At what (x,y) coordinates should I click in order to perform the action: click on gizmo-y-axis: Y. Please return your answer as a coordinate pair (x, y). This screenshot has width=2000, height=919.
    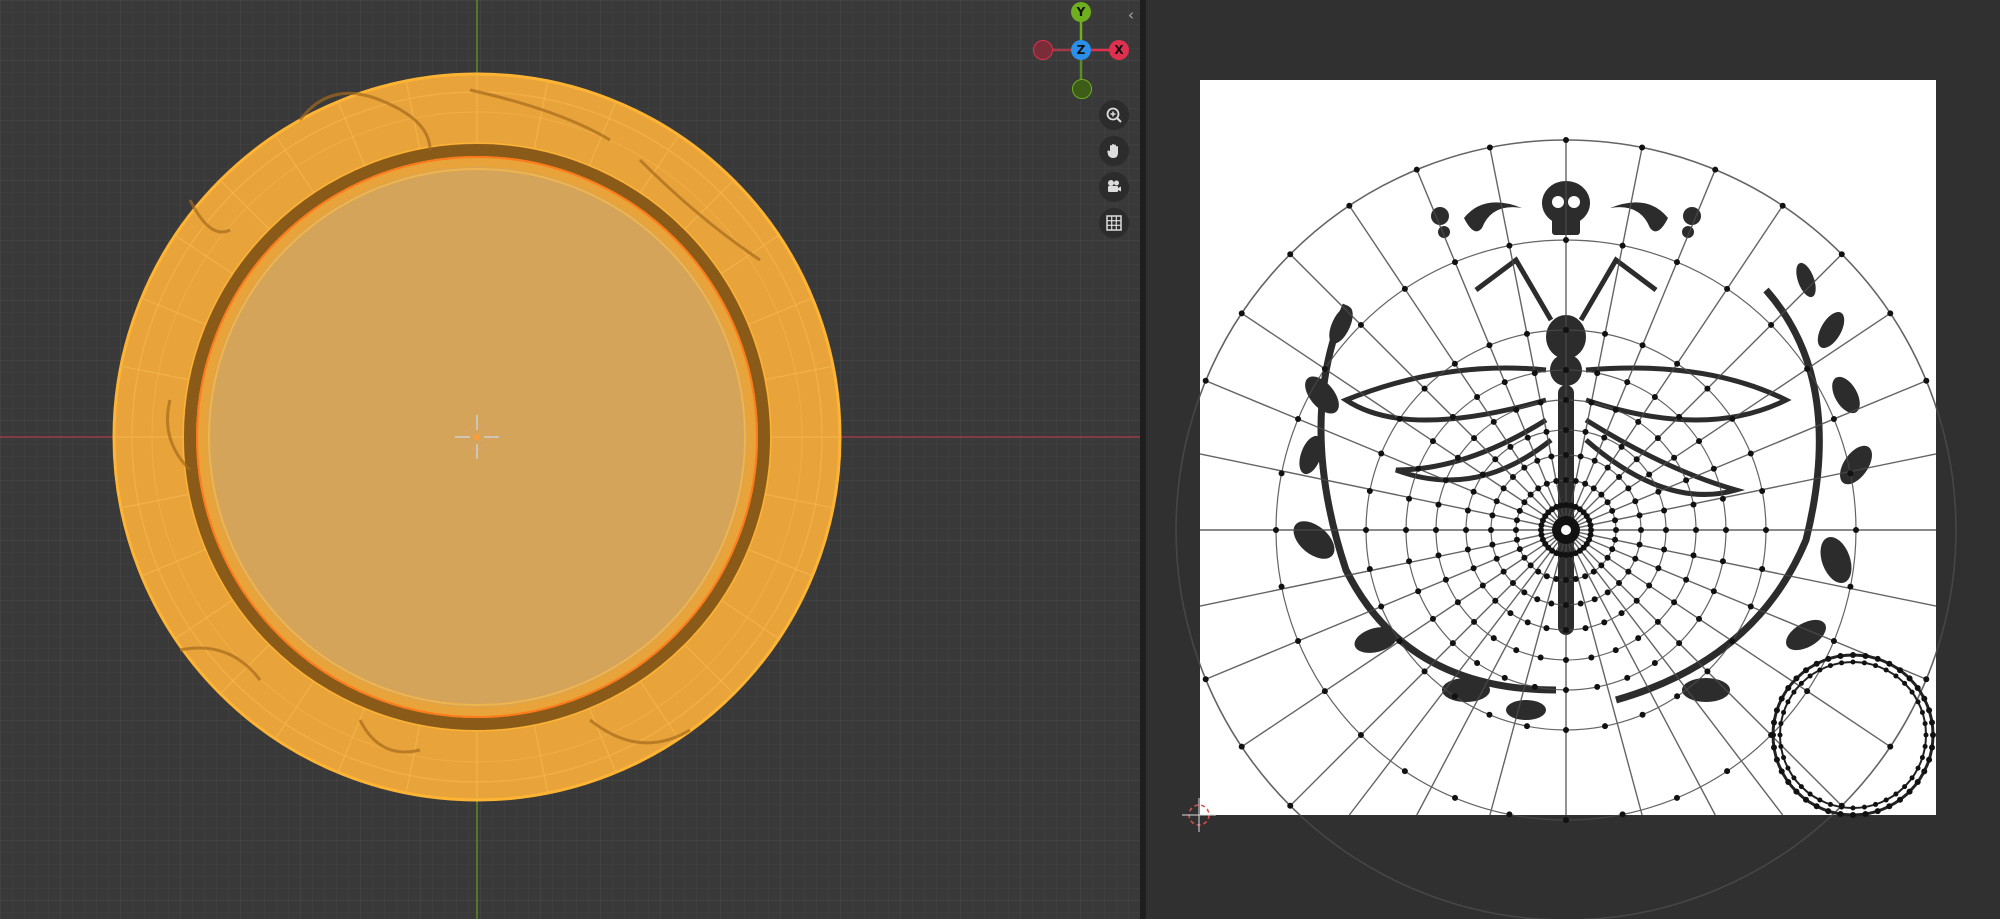
    Looking at the image, I should click on (1081, 12).